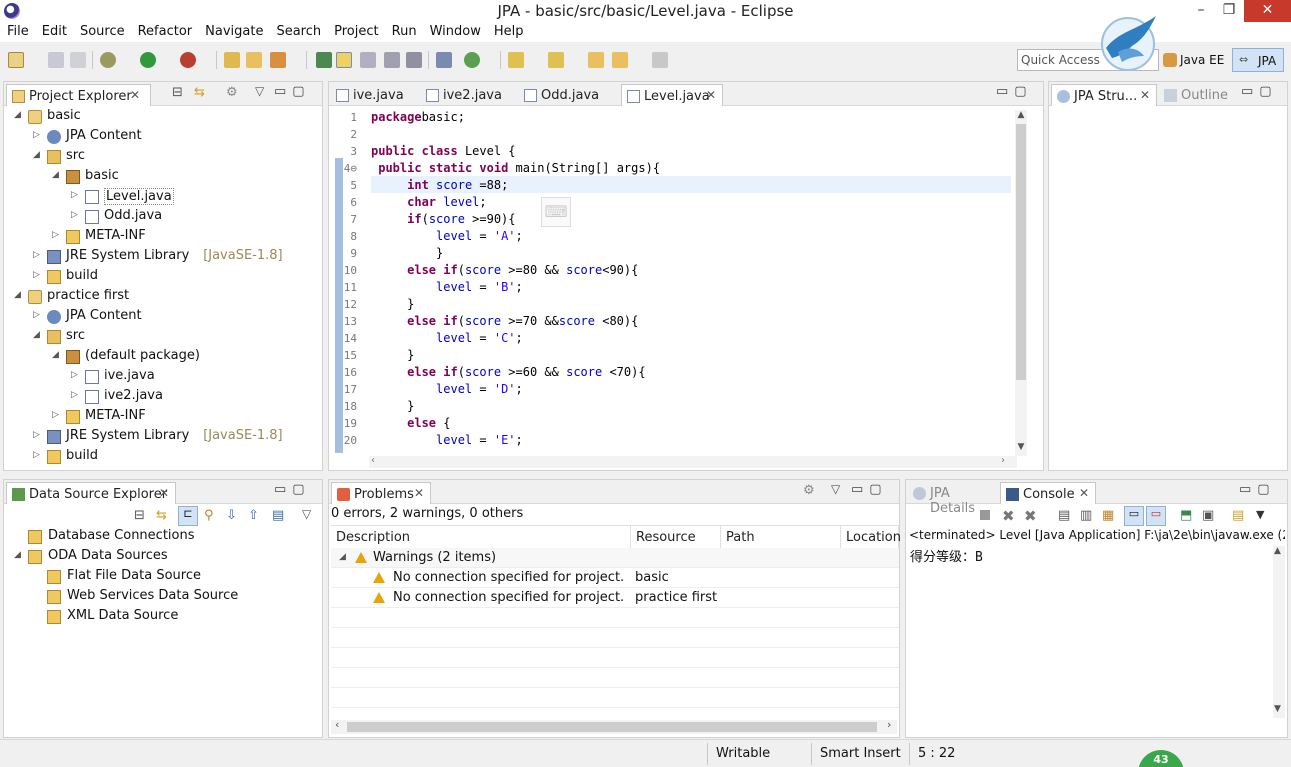 The image size is (1291, 767). I want to click on pin-console-icon: ⬒, so click(1186, 515).